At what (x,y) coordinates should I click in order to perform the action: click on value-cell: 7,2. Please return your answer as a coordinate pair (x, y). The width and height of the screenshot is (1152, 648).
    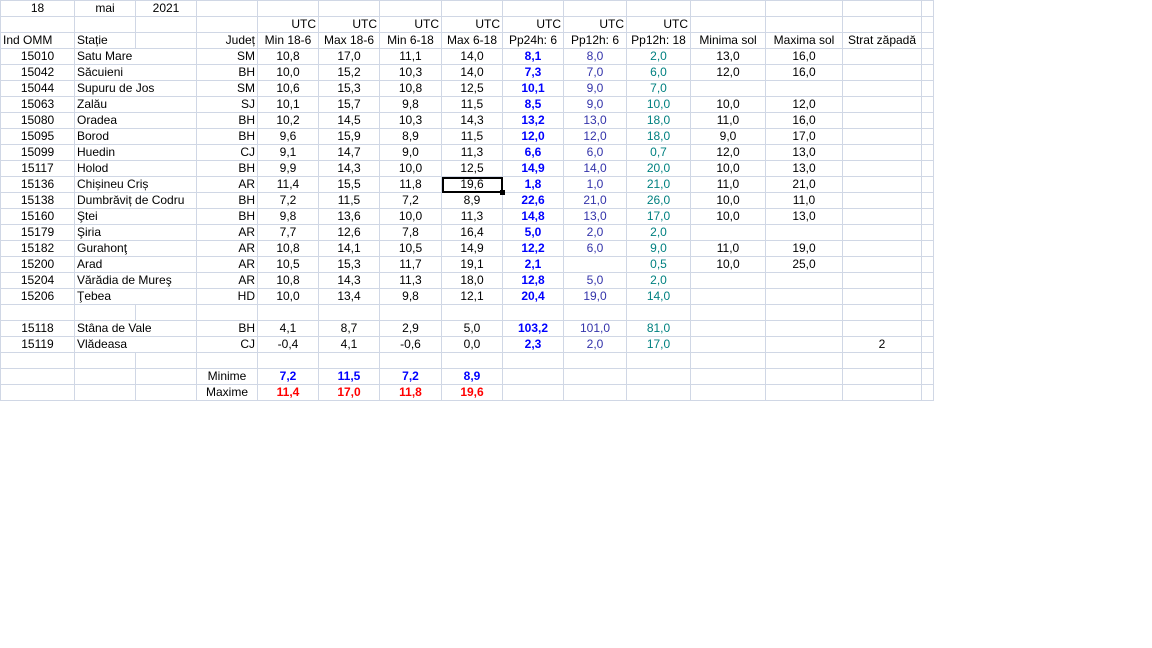
    Looking at the image, I should click on (410, 200).